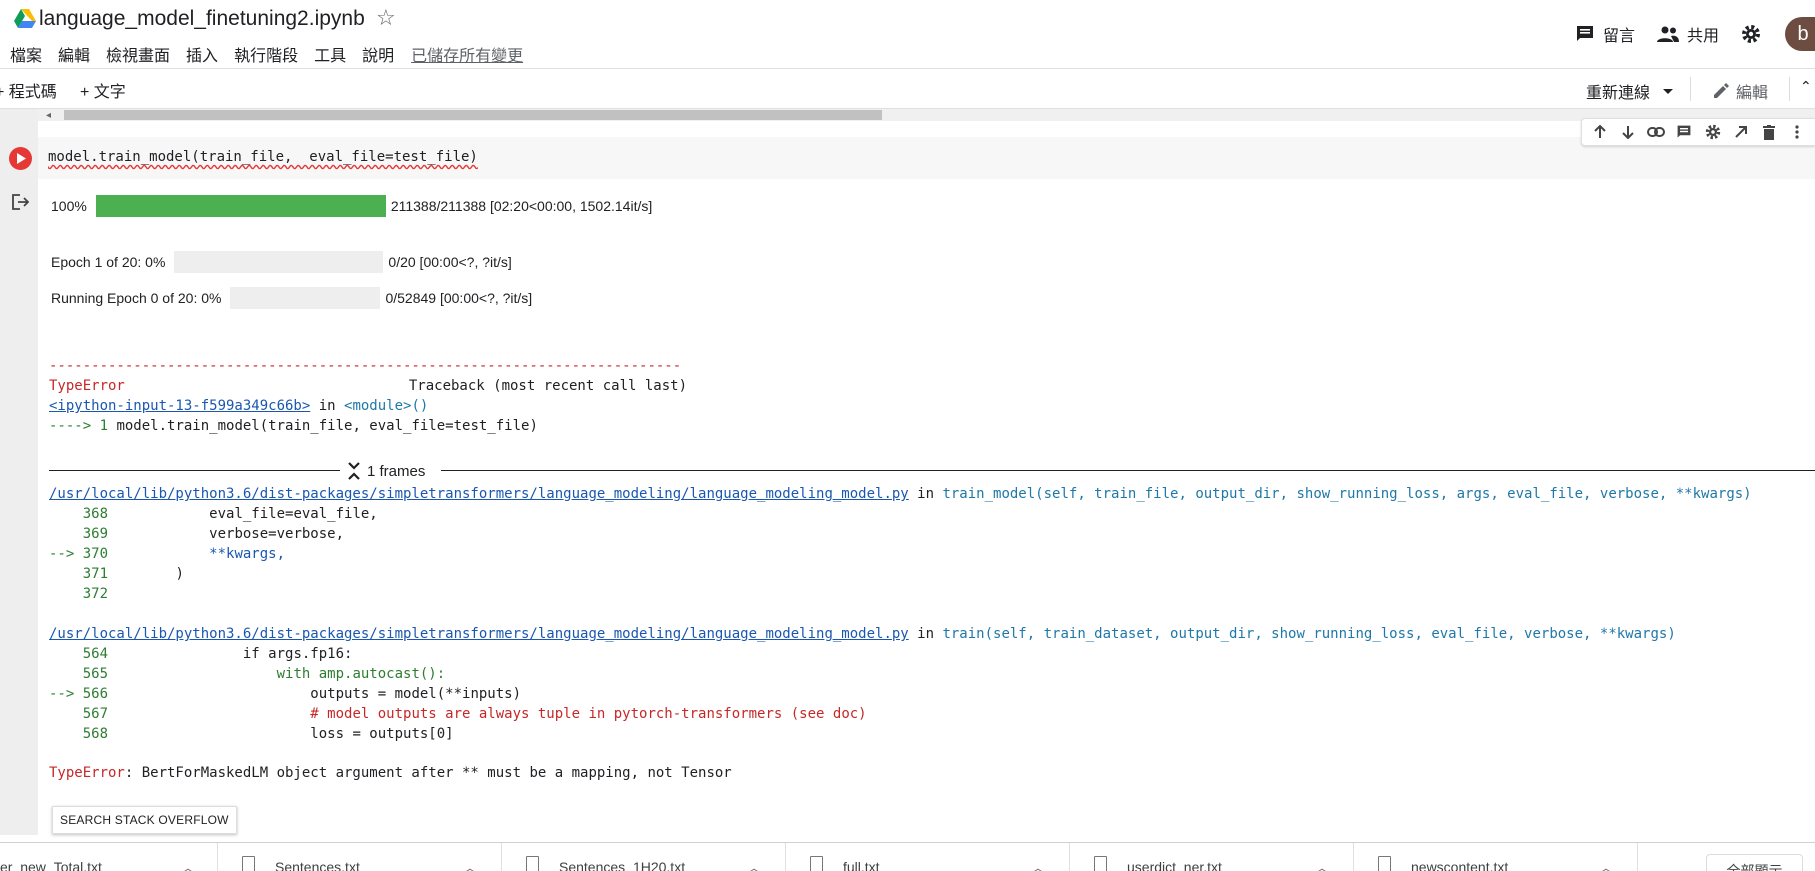 This screenshot has height=871, width=1815. I want to click on menu-tools: 工具, so click(330, 54).